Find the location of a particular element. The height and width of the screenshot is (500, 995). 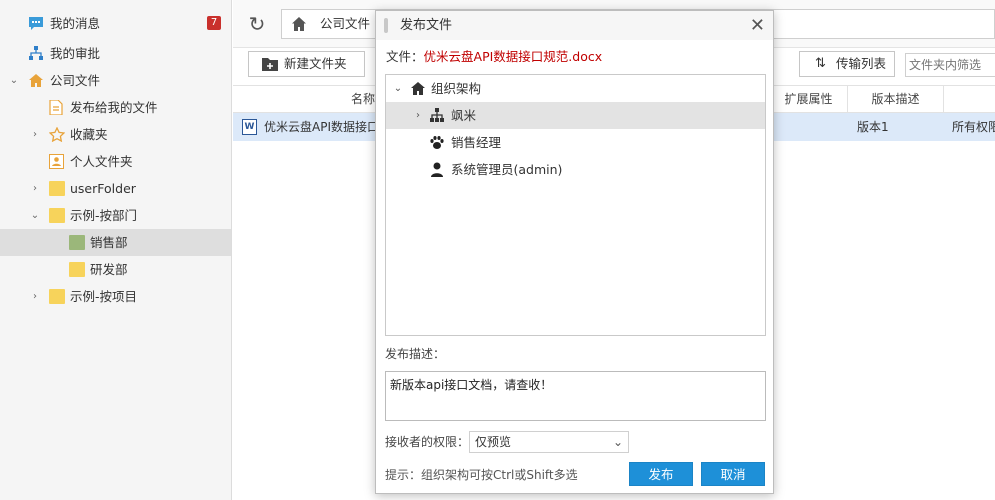

permission-cell: 所有权限 is located at coordinates (973, 127).